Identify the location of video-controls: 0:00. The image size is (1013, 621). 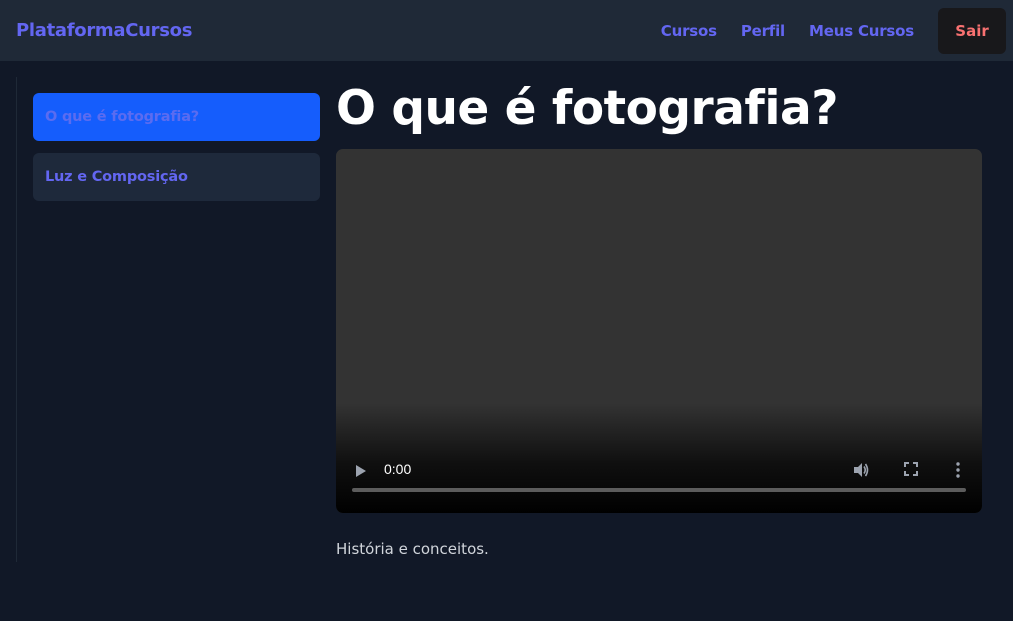
(659, 478).